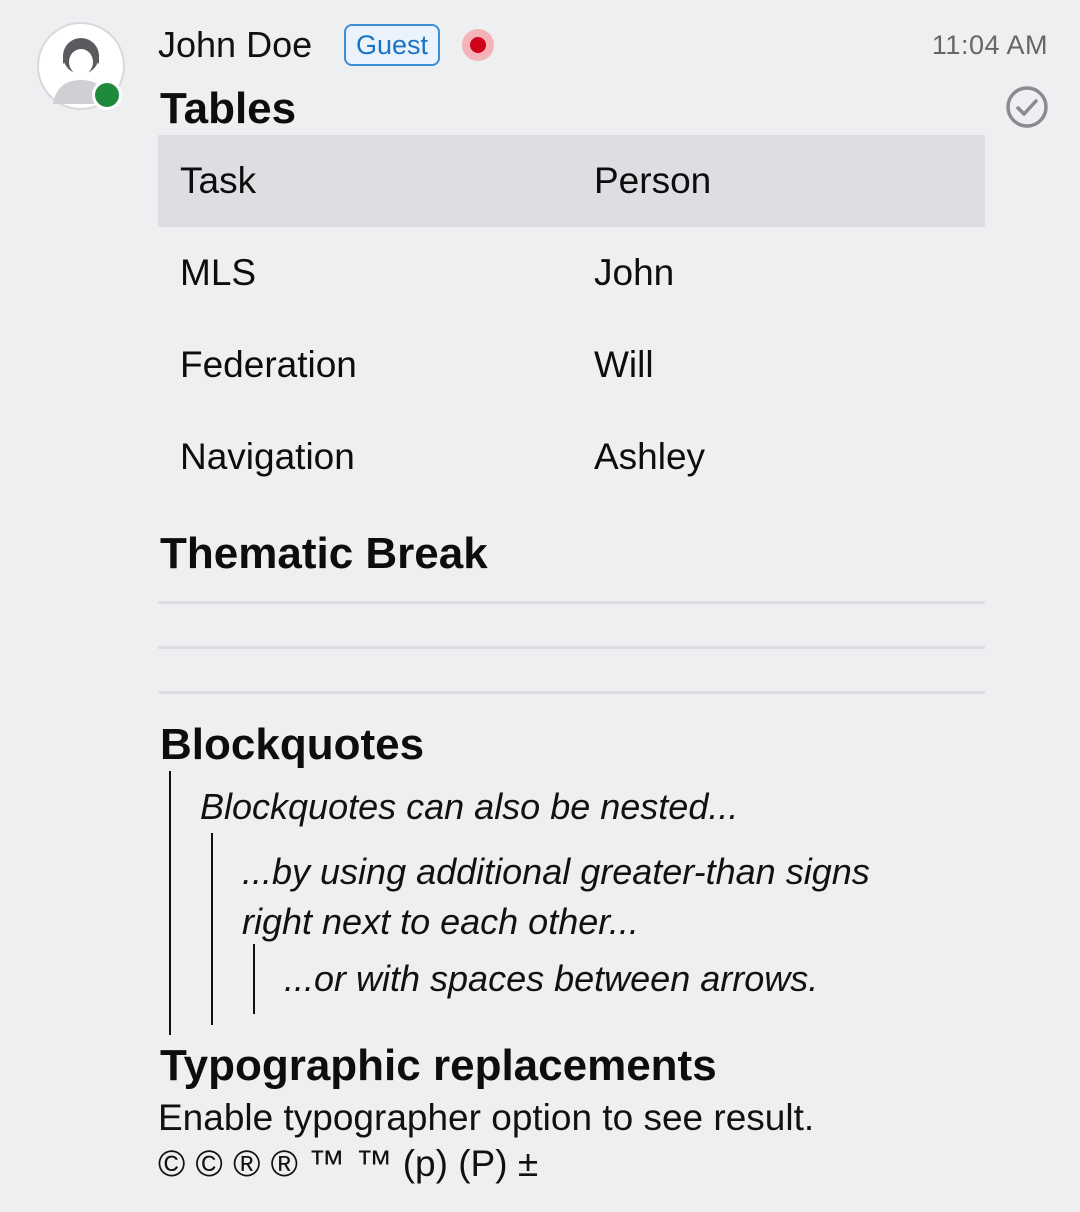 Image resolution: width=1080 pixels, height=1212 pixels. Describe the element at coordinates (624, 364) in the screenshot. I see `table-cell: Will` at that location.